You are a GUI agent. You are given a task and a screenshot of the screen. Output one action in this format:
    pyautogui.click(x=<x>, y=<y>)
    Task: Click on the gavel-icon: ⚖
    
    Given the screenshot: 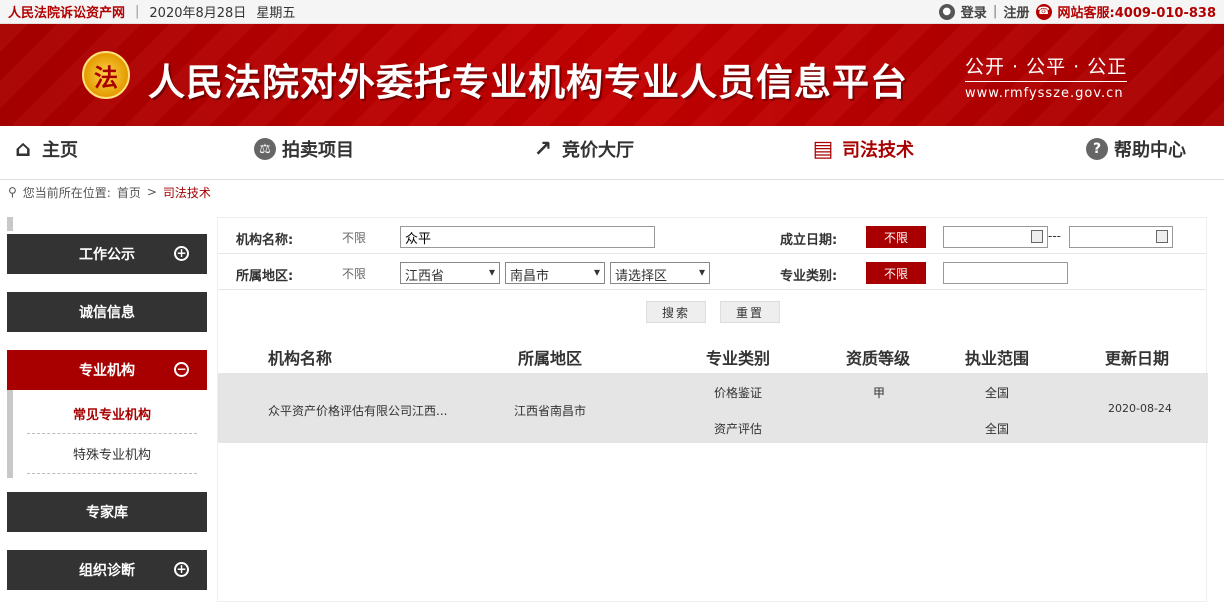 What is the action you would take?
    pyautogui.click(x=265, y=149)
    